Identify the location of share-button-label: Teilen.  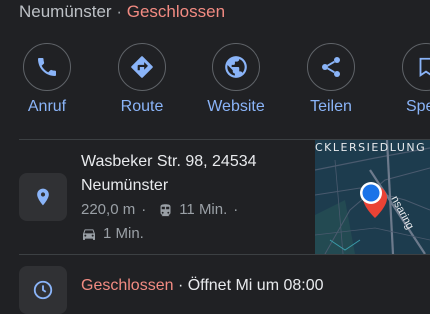
(331, 106).